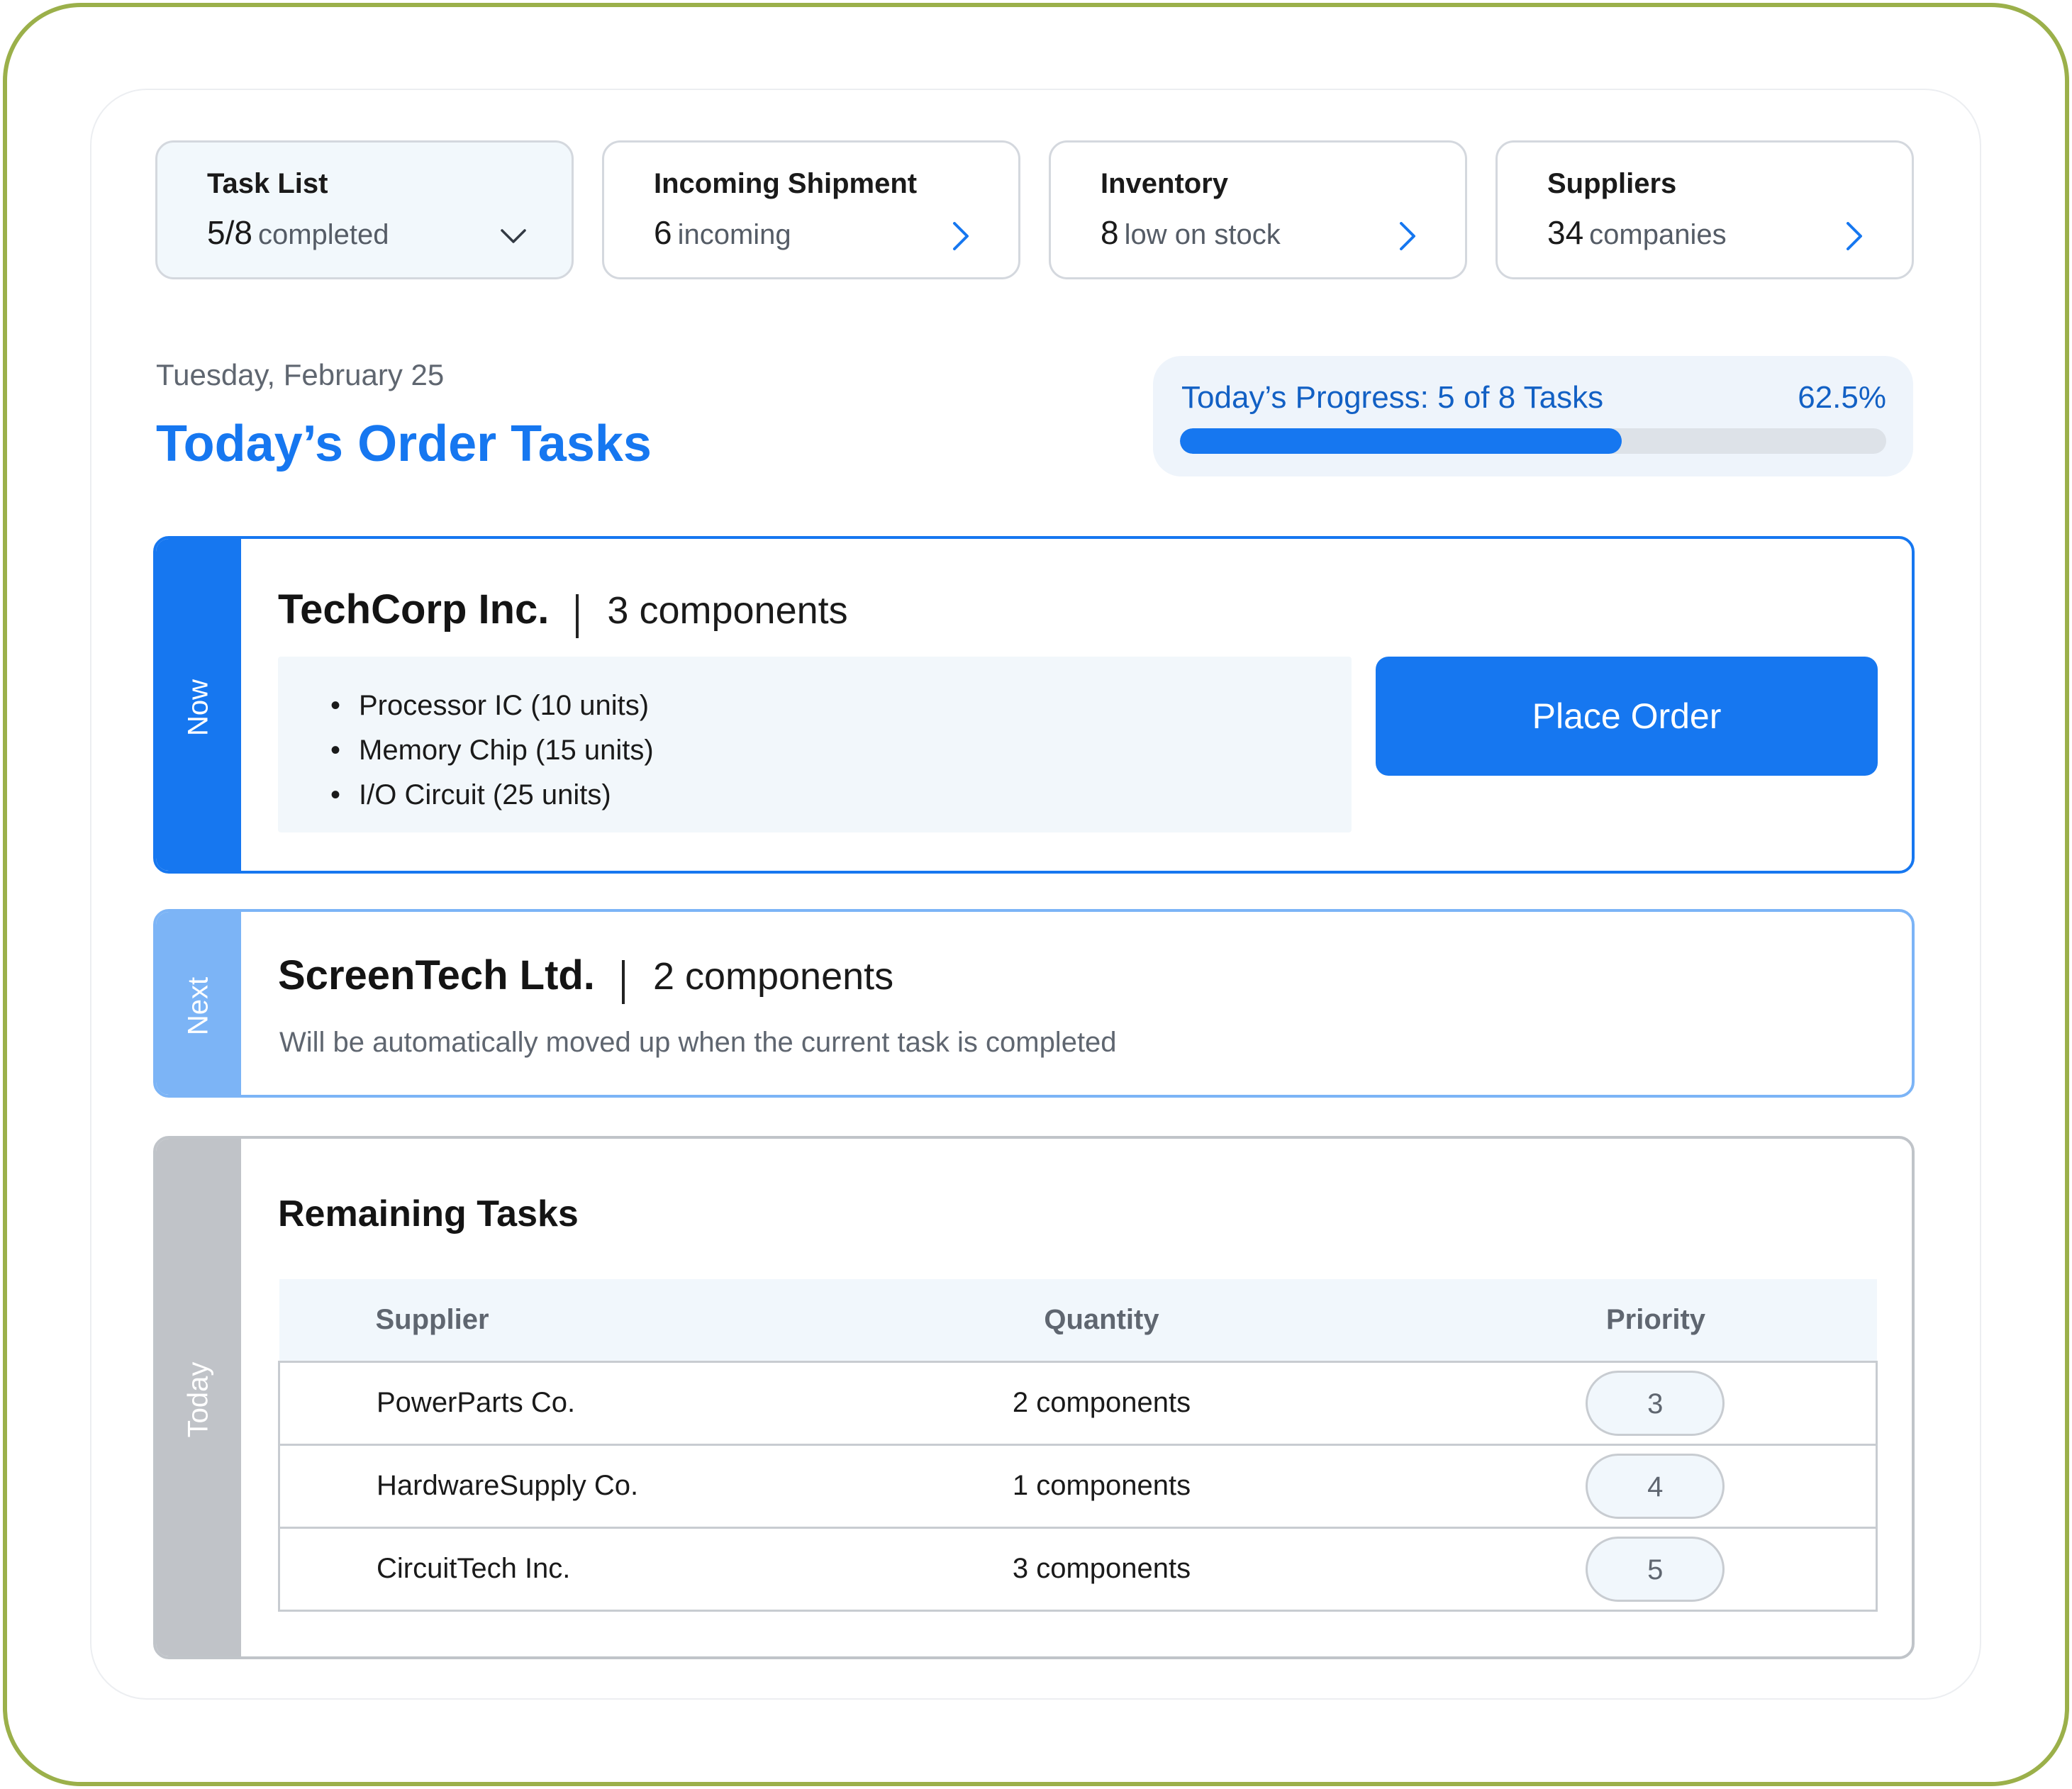  What do you see at coordinates (229, 233) in the screenshot?
I see `stat-number: 5/8` at bounding box center [229, 233].